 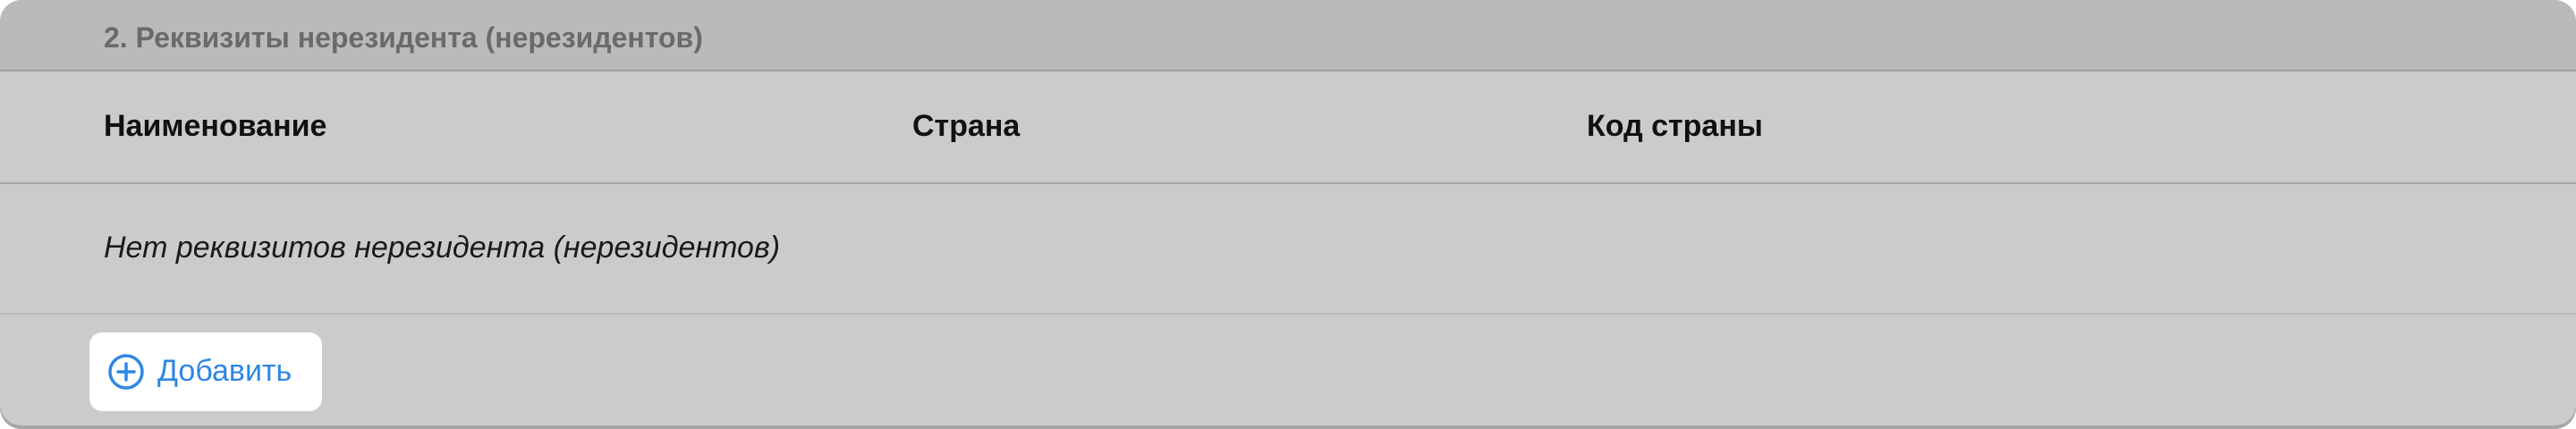 I want to click on section-title: 2. Реквизиты нерезидента (нерезидентов), so click(x=403, y=38).